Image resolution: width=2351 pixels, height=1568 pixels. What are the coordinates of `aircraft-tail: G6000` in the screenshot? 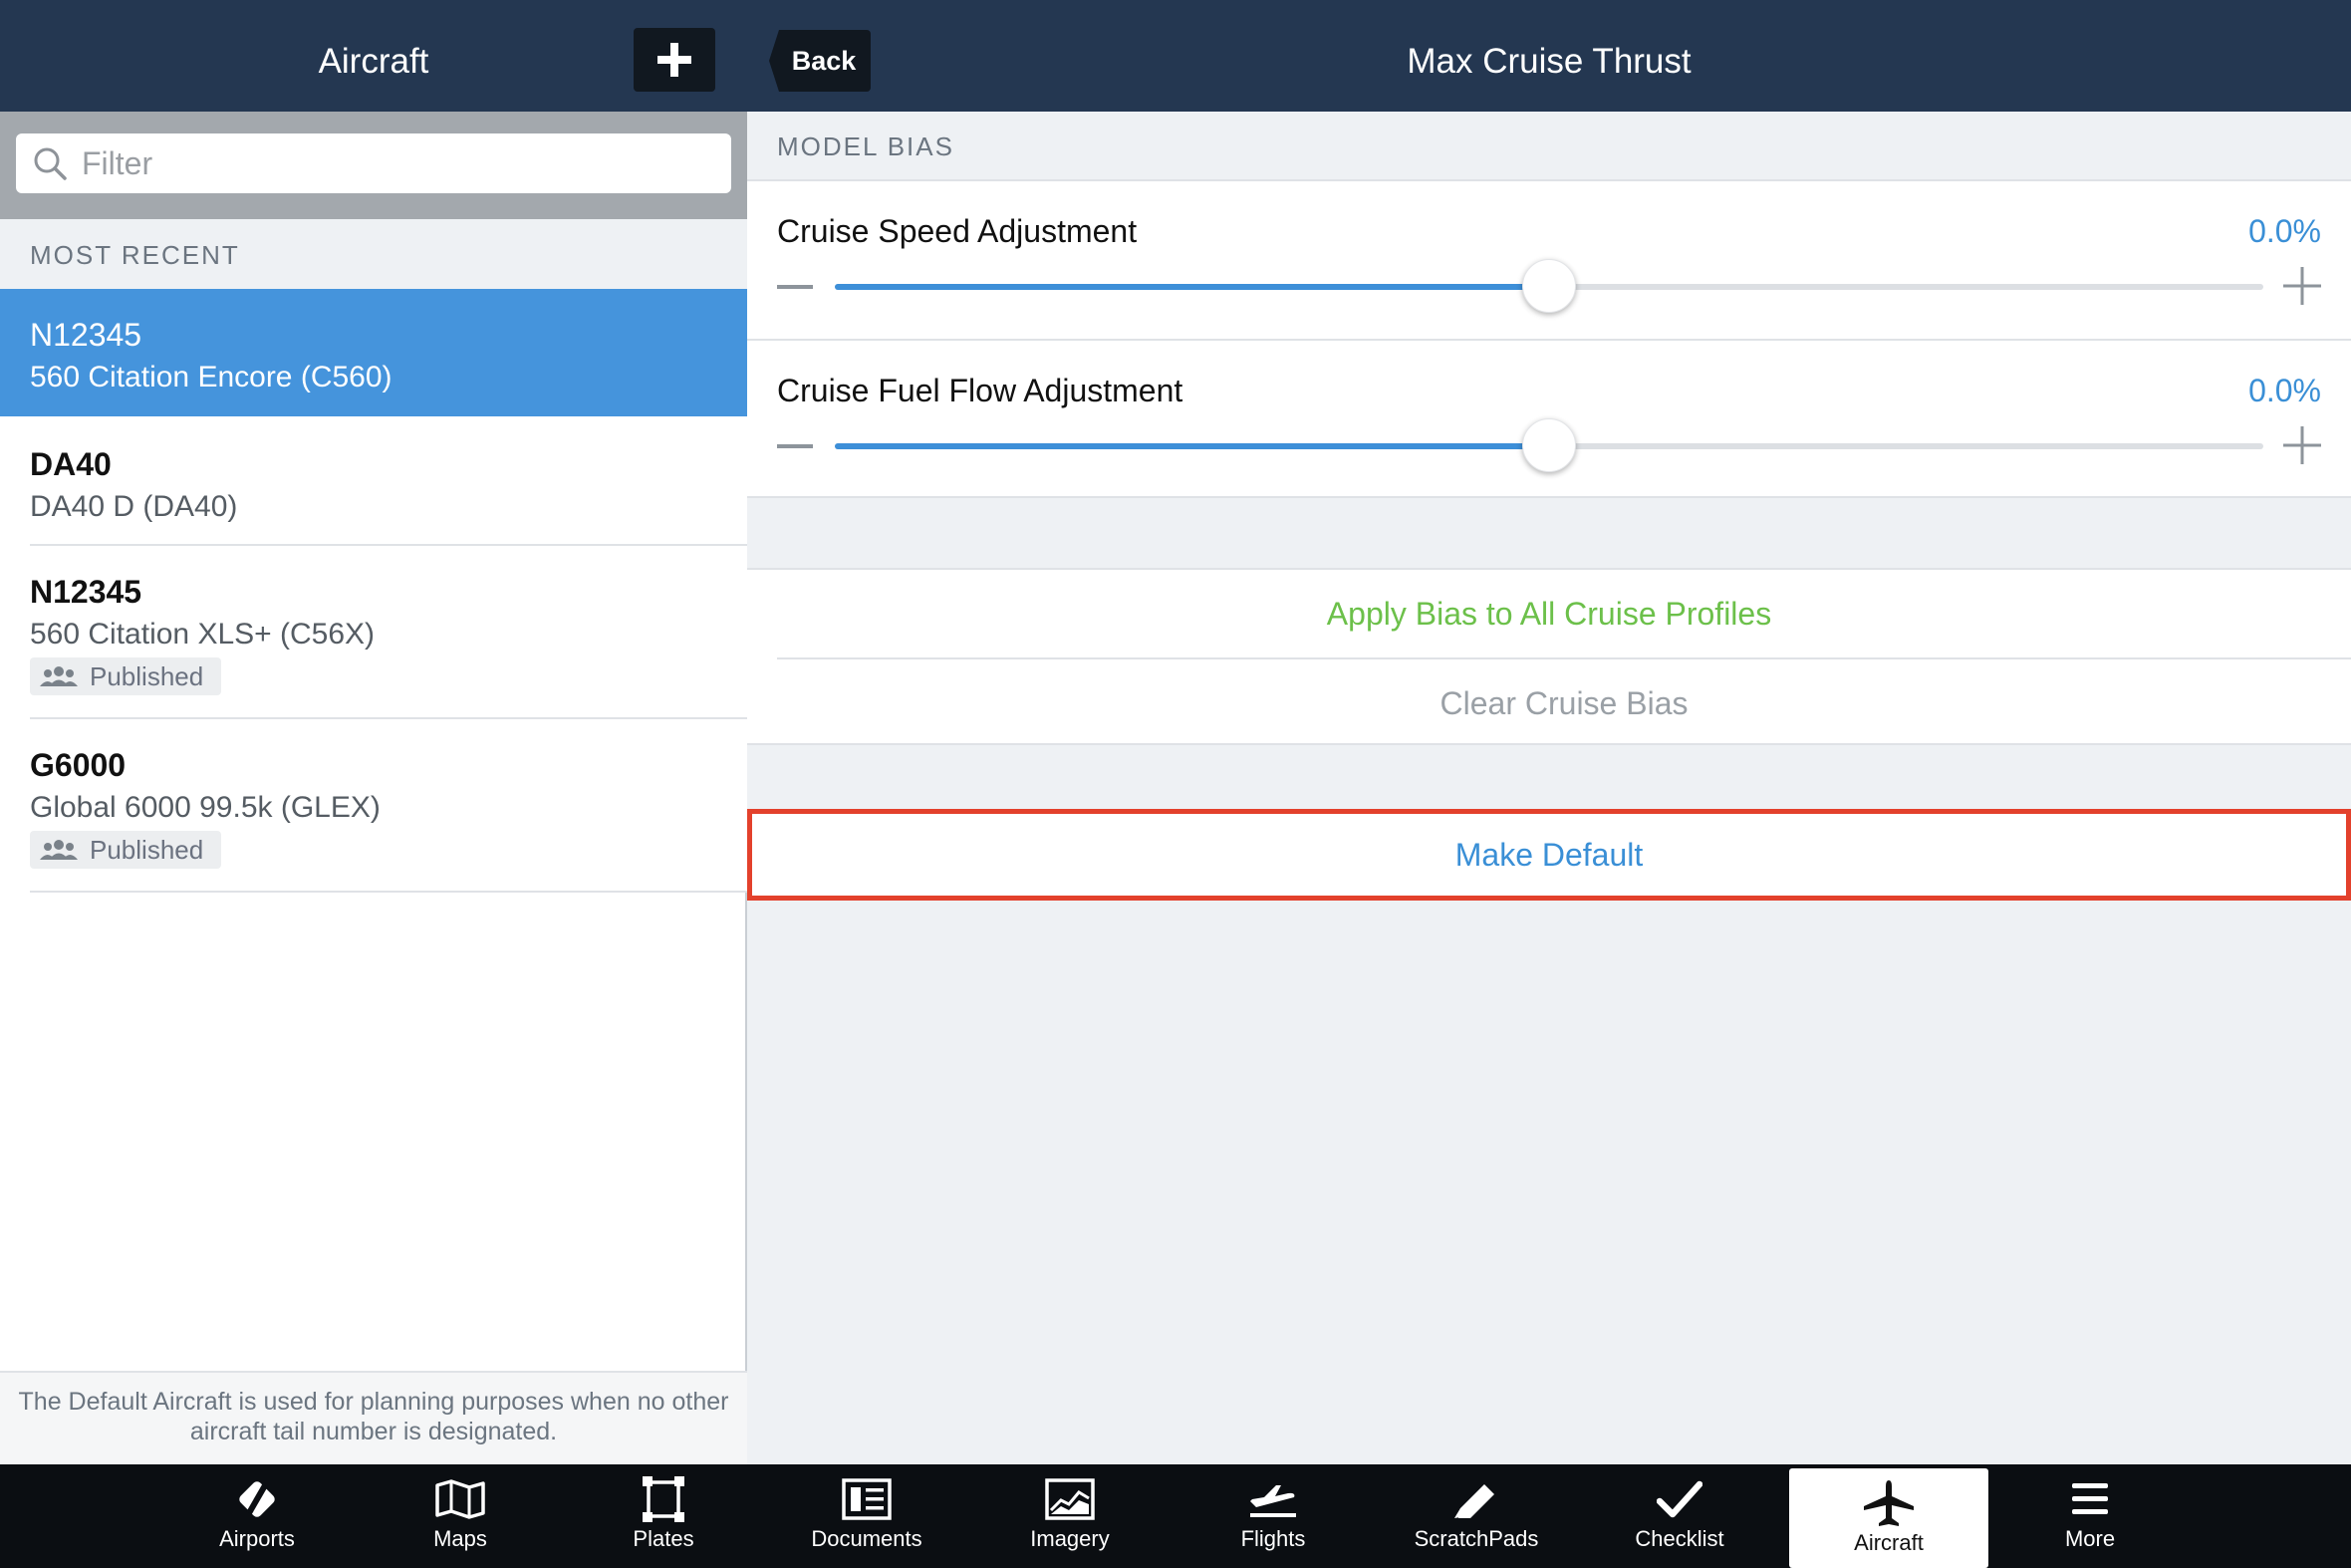 It's located at (78, 765).